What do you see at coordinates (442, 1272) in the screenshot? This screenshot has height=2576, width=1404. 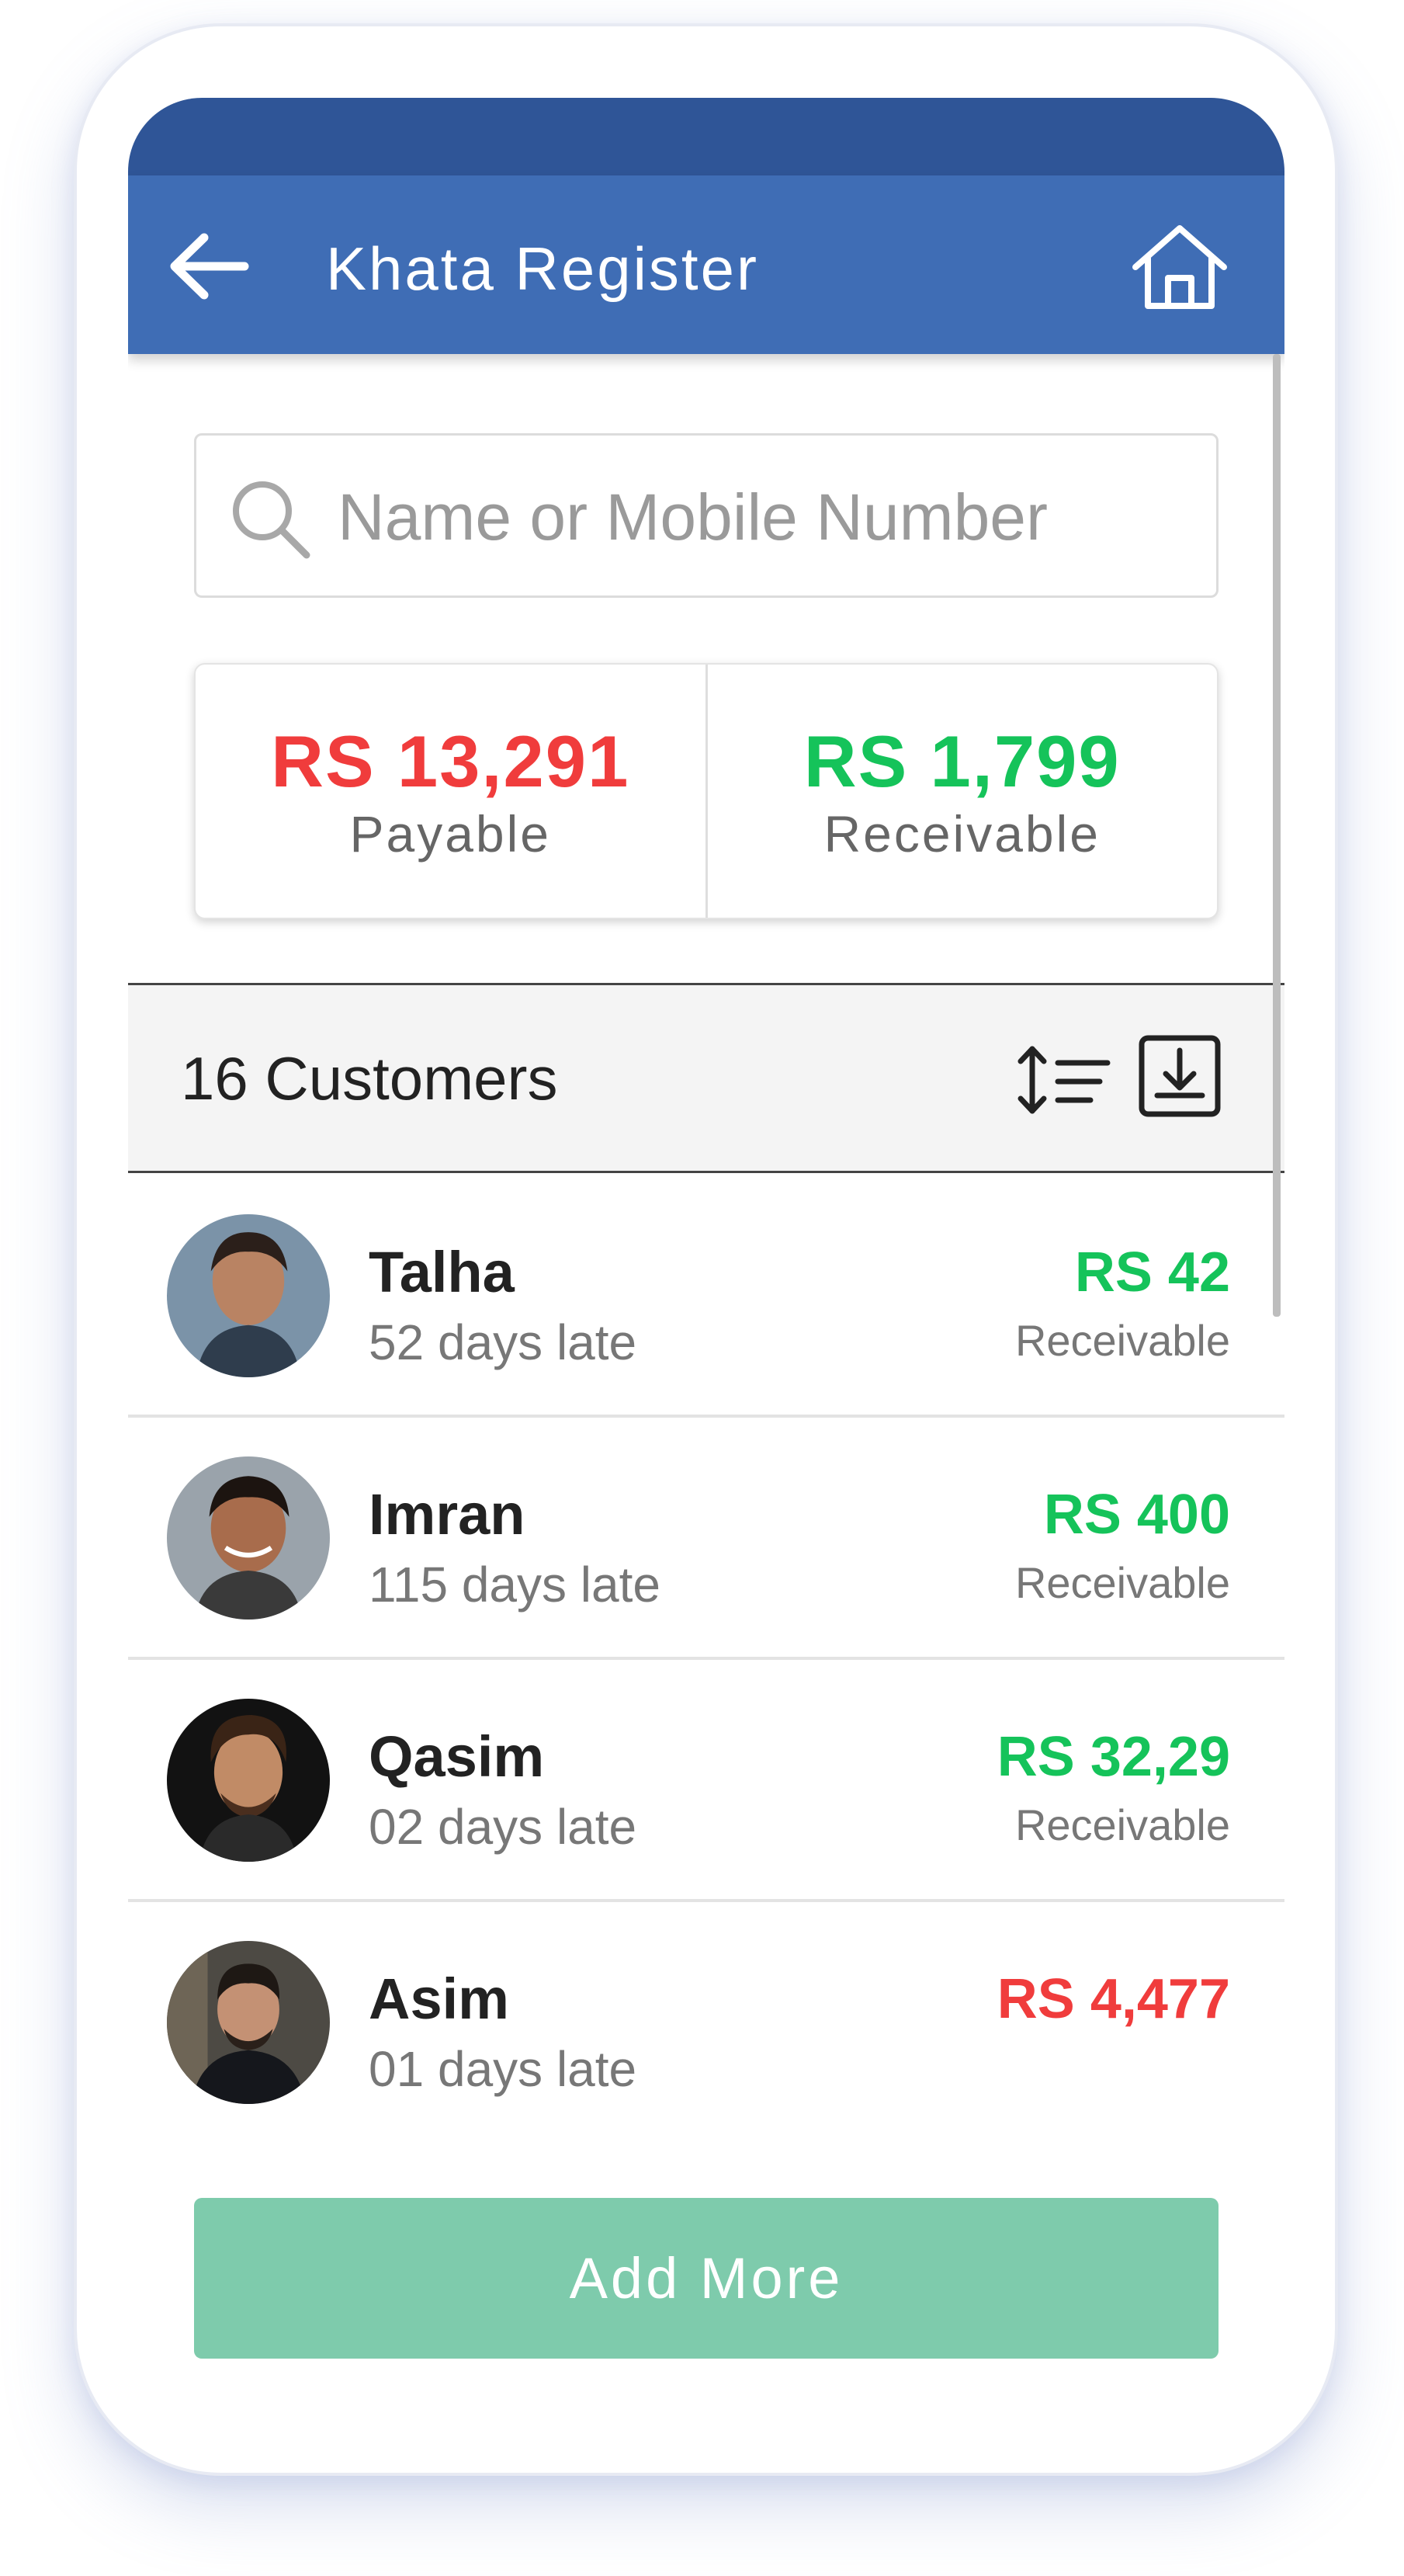 I see `customer-name: Talha` at bounding box center [442, 1272].